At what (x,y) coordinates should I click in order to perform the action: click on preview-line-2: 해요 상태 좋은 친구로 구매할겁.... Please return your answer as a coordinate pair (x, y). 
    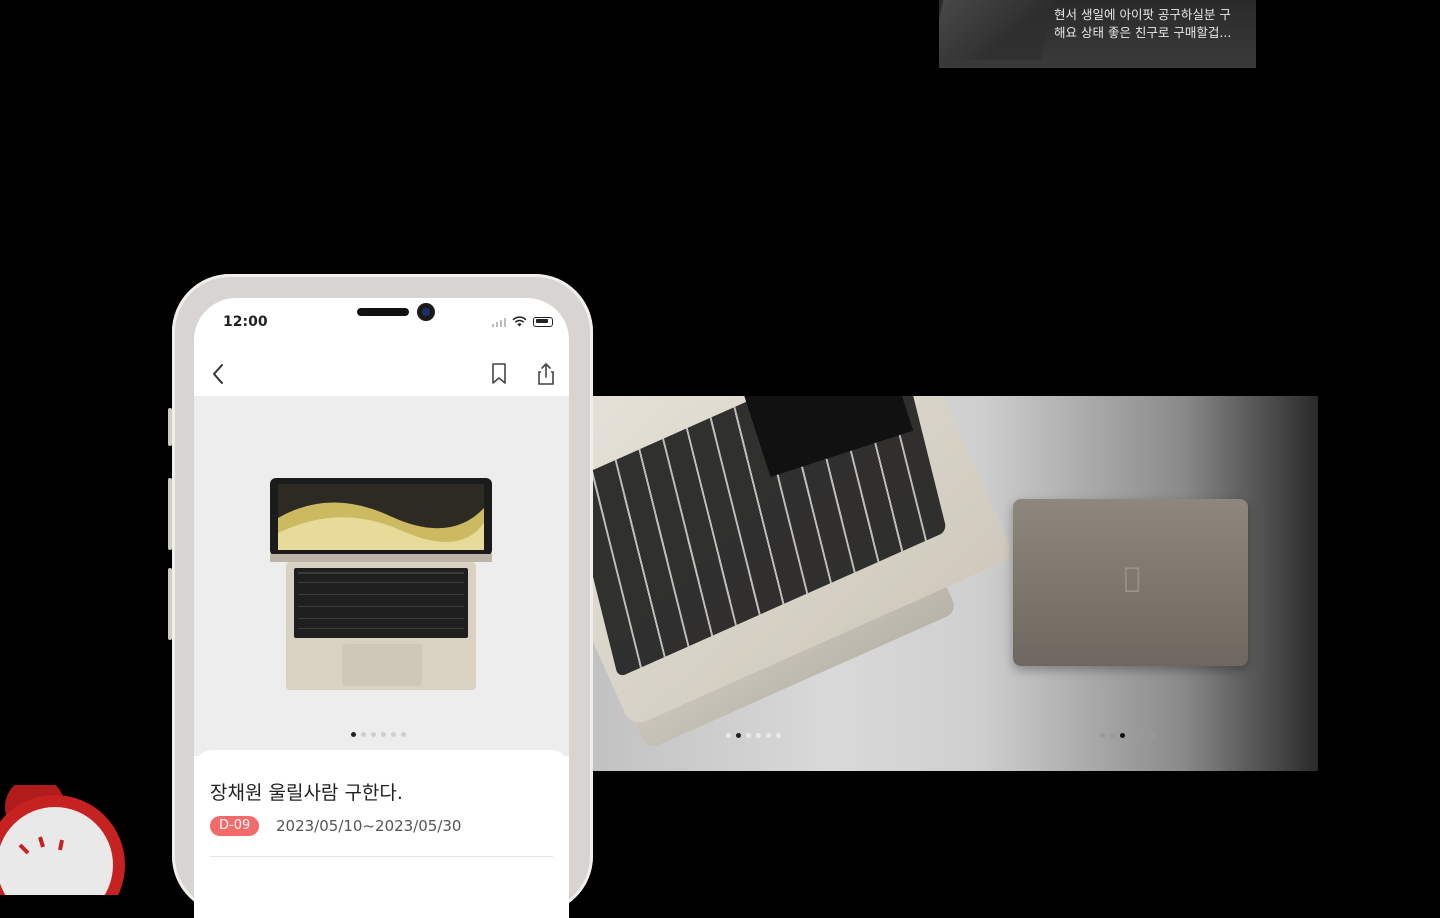
    Looking at the image, I should click on (1143, 32).